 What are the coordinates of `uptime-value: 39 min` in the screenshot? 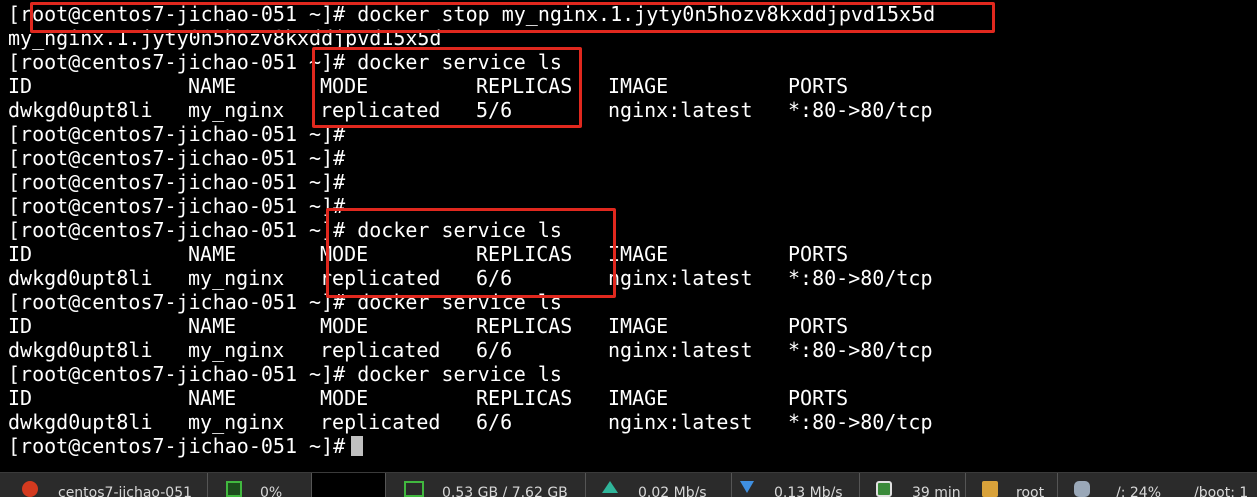 It's located at (936, 491).